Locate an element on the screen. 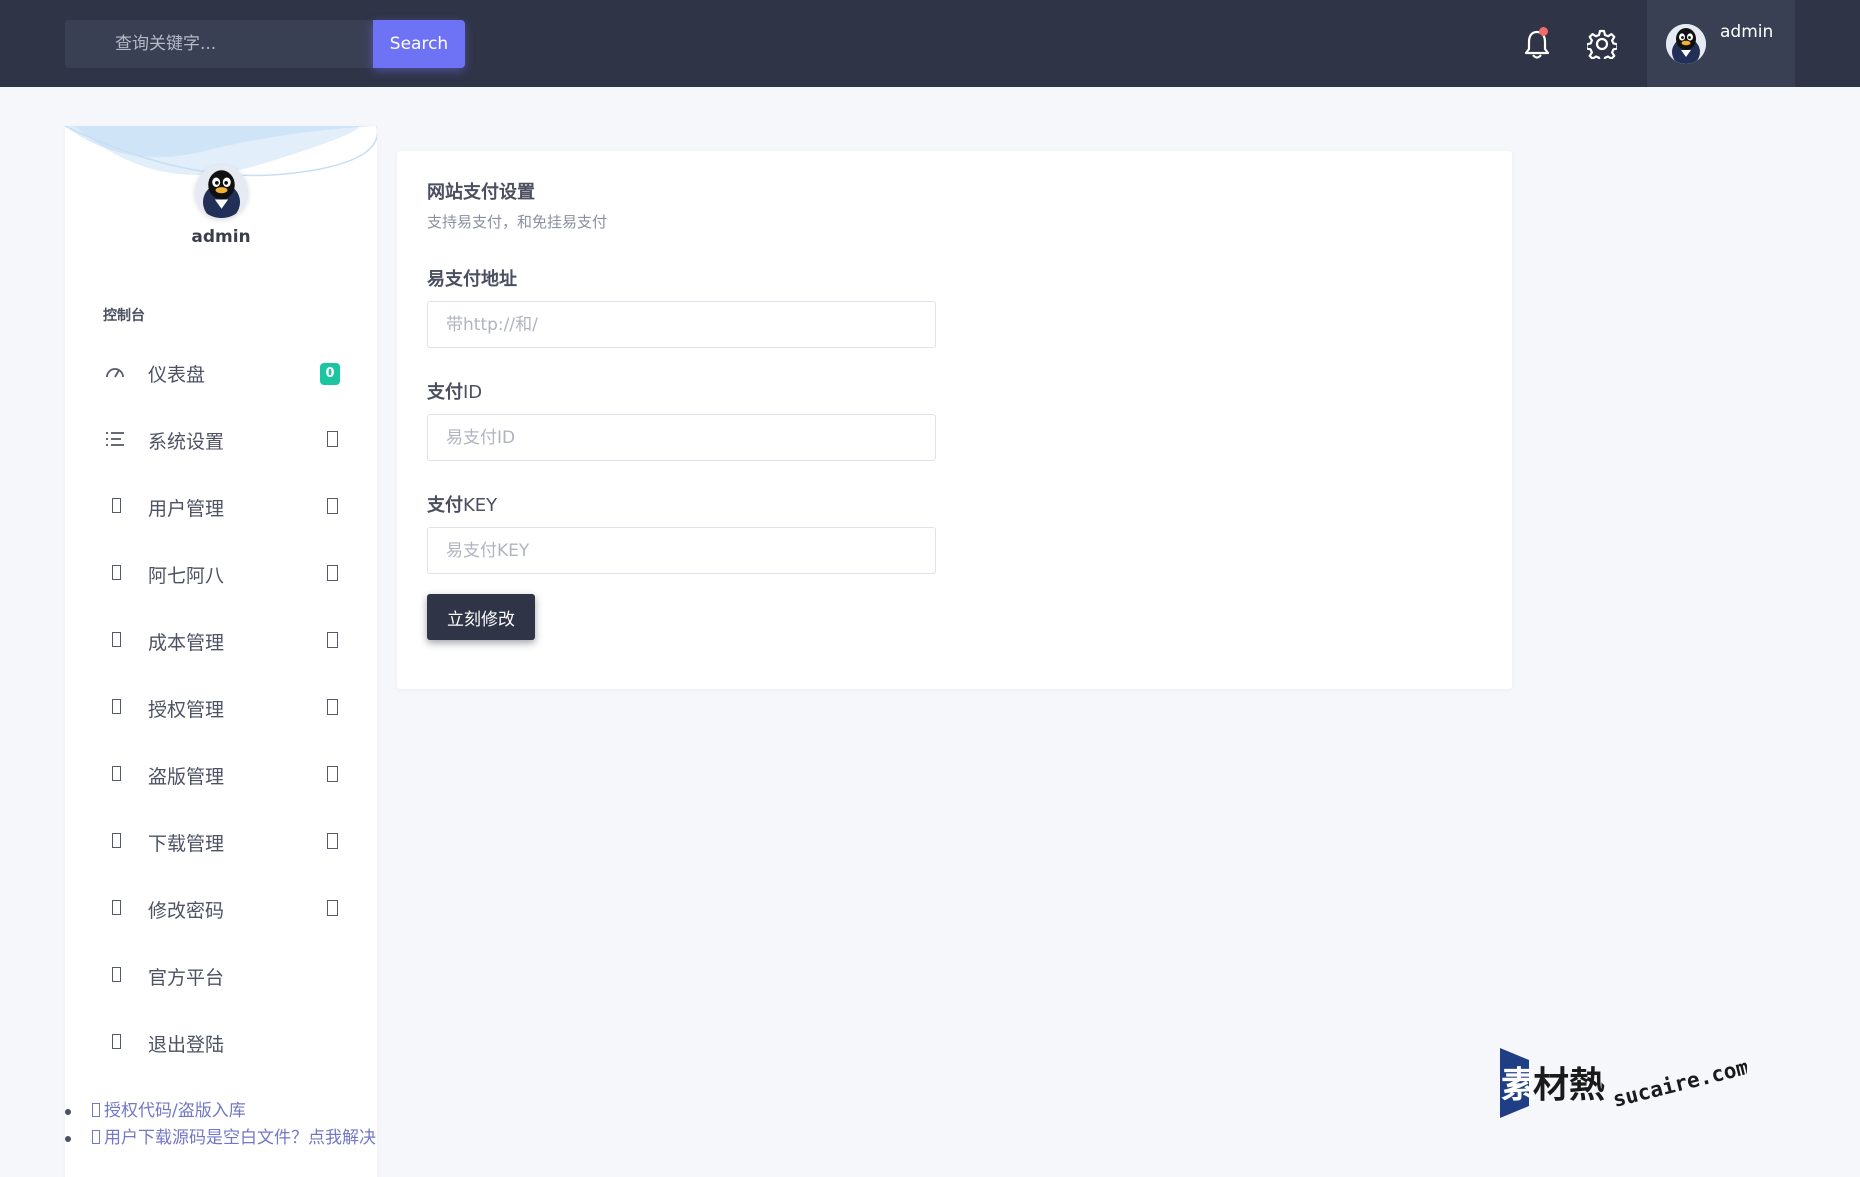 The width and height of the screenshot is (1860, 1177). svg-text: 素 is located at coordinates (1519, 1085).